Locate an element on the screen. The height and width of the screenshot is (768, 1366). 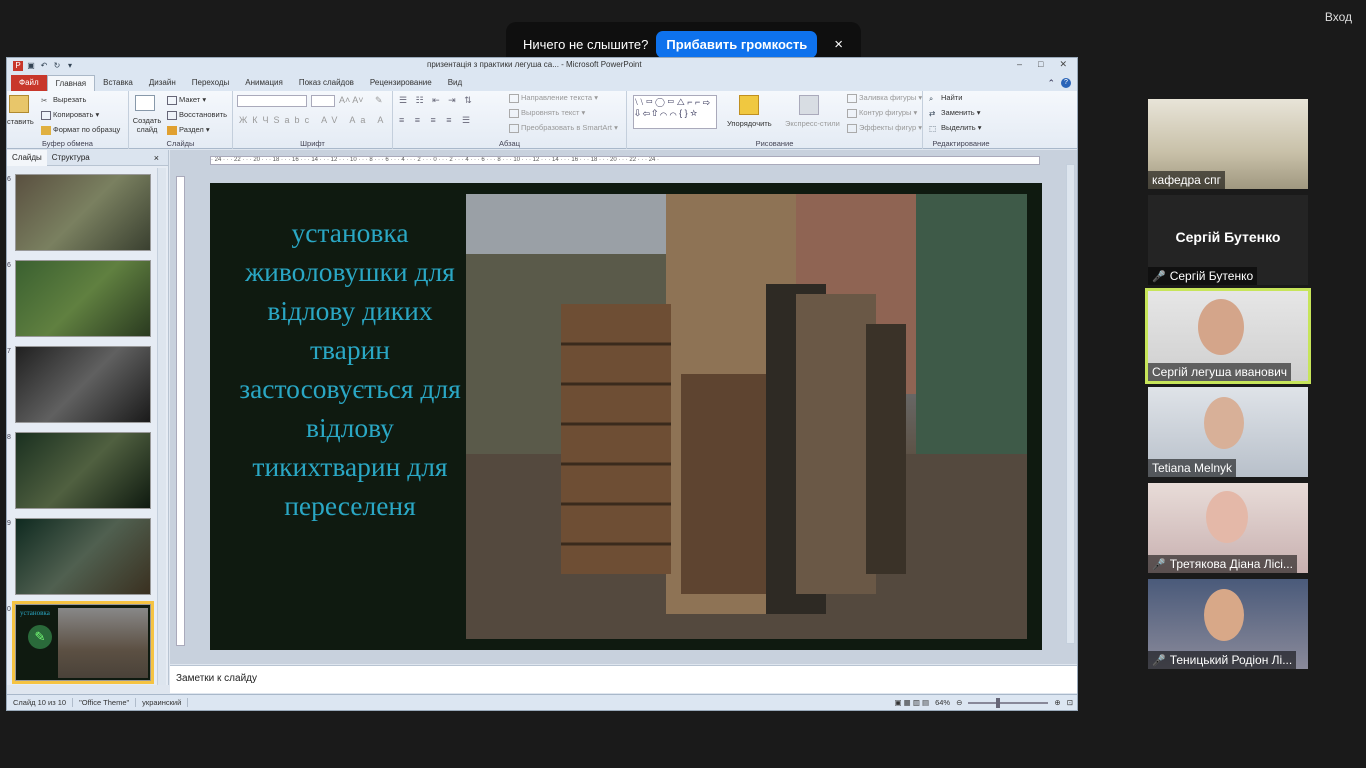
shapes-gallery: ⧵ ⧵ ▭ ◯ ▭ △ ⌐ ⌐ ⇨ ⇩ ⇦ ⇧ ⌒ ⌒ { } ☆ is located at coordinates (675, 112).